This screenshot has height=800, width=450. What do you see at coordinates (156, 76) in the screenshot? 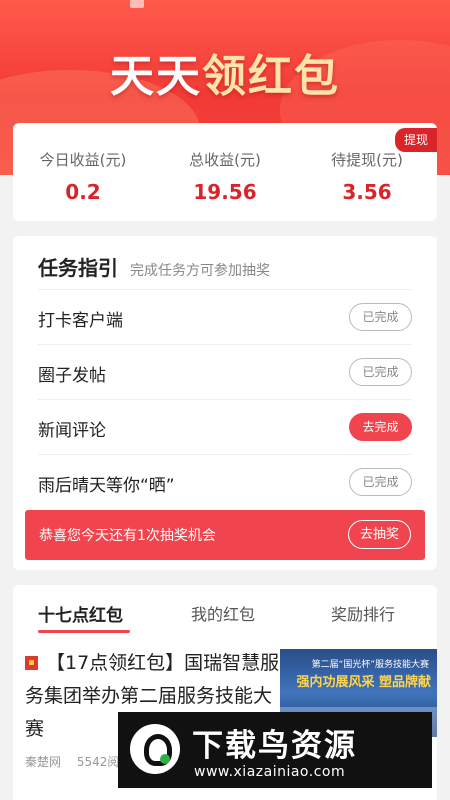
I see `banner-title-part1: 天天` at bounding box center [156, 76].